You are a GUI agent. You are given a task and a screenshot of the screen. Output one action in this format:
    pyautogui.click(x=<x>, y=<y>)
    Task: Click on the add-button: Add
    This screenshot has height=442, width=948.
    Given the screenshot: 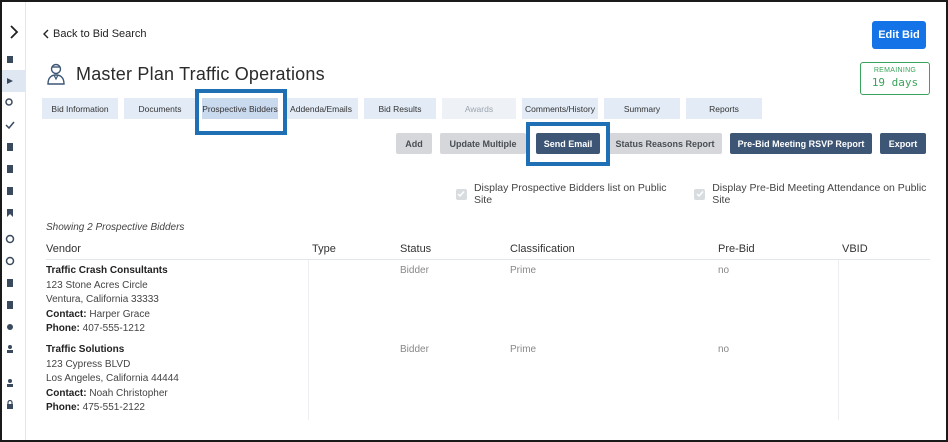 What is the action you would take?
    pyautogui.click(x=414, y=143)
    